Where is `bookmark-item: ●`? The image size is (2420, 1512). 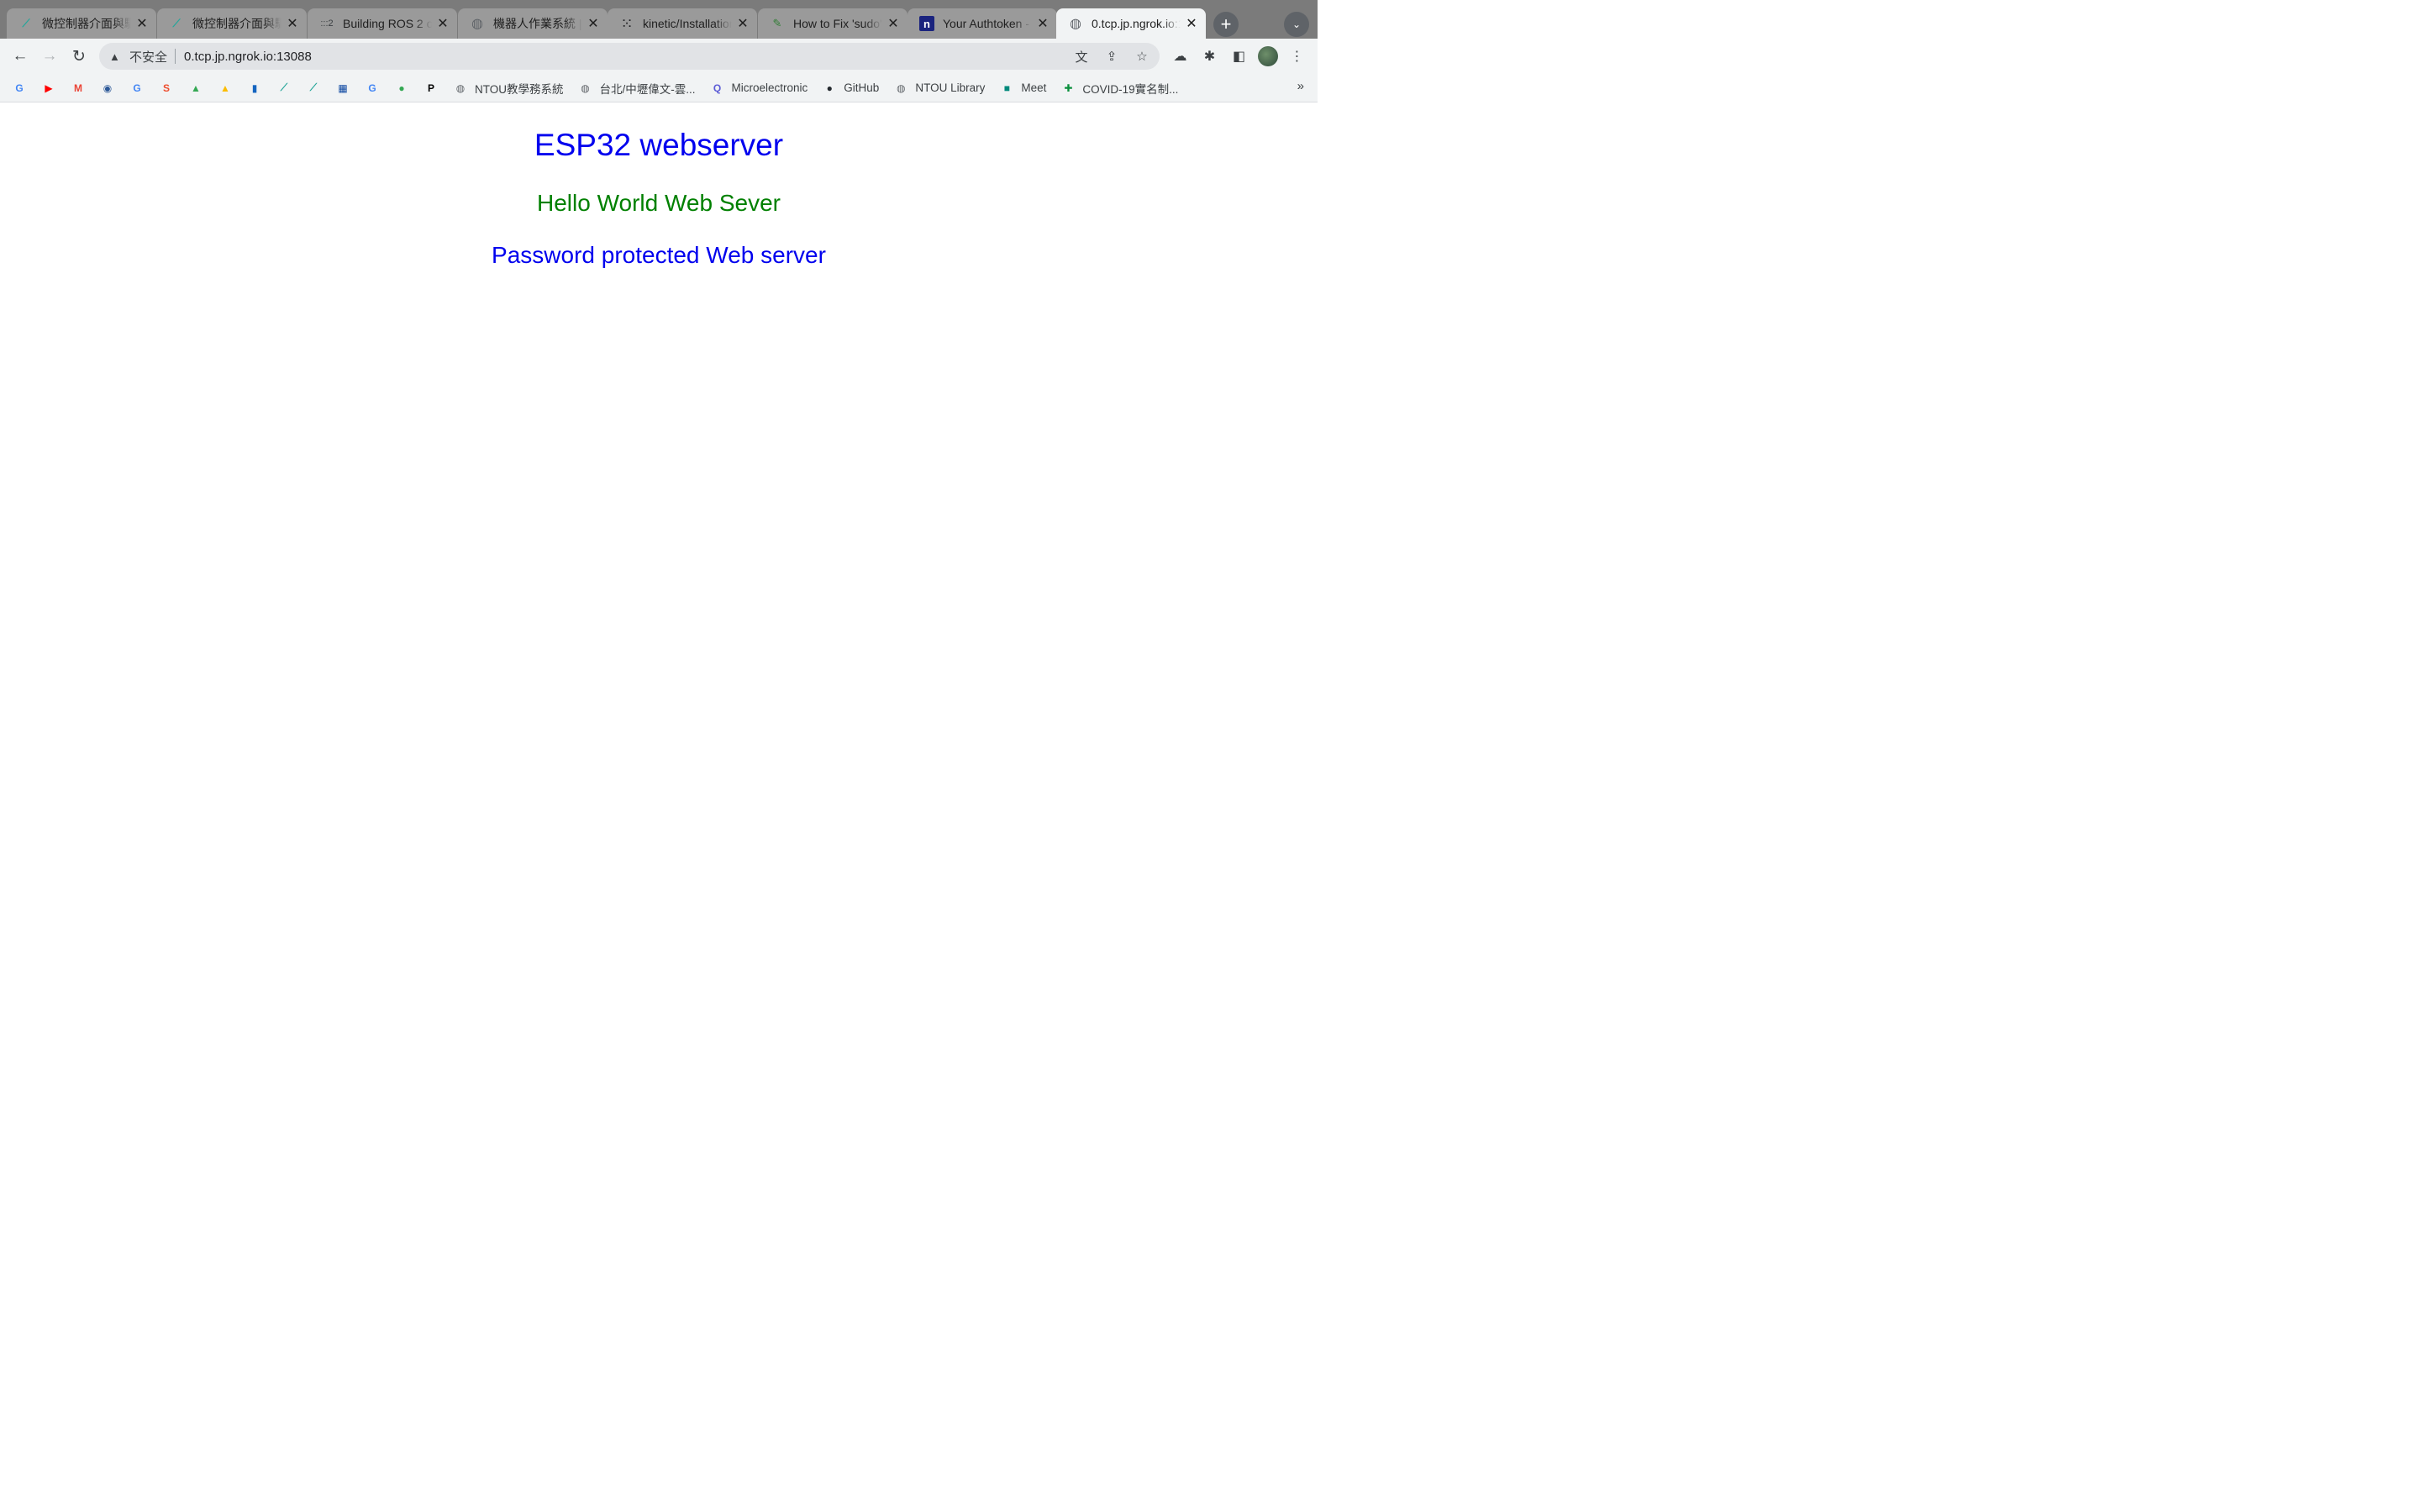 bookmark-item: ● is located at coordinates (401, 88).